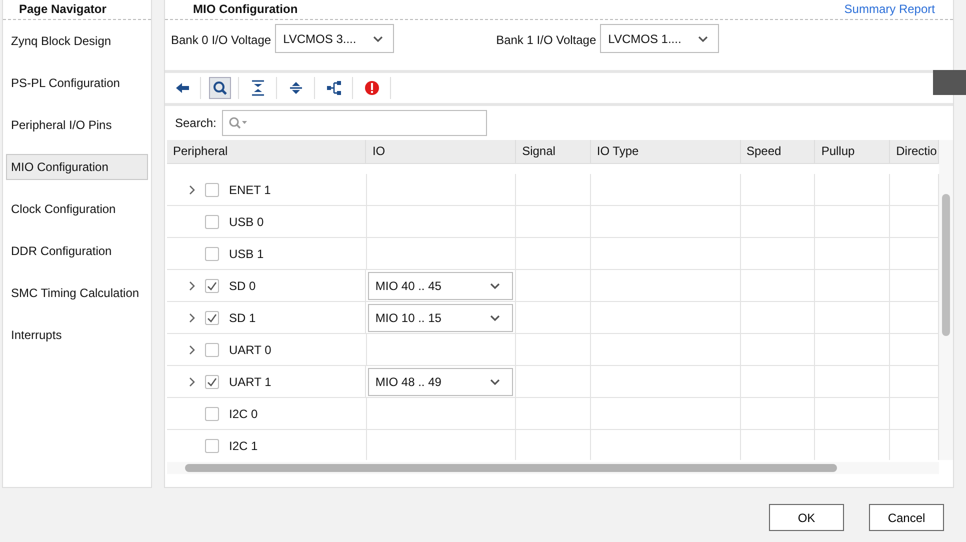 The height and width of the screenshot is (542, 966). What do you see at coordinates (553, 190) in the screenshot?
I see `table-row: ENET 1` at bounding box center [553, 190].